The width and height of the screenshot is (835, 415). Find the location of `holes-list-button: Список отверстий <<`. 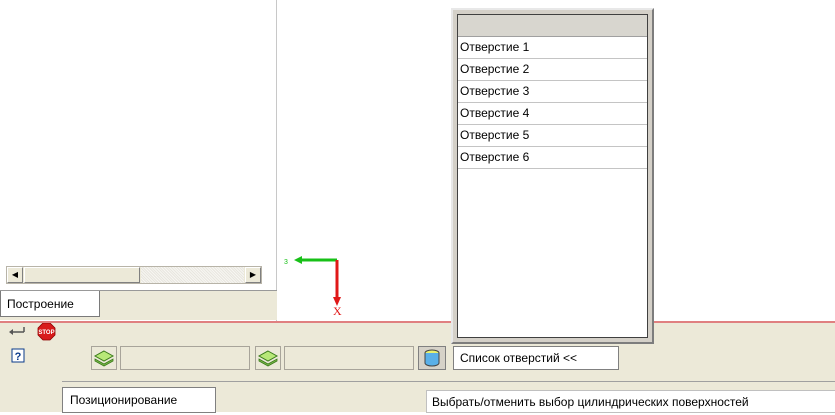

holes-list-button: Список отверстий << is located at coordinates (536, 358).